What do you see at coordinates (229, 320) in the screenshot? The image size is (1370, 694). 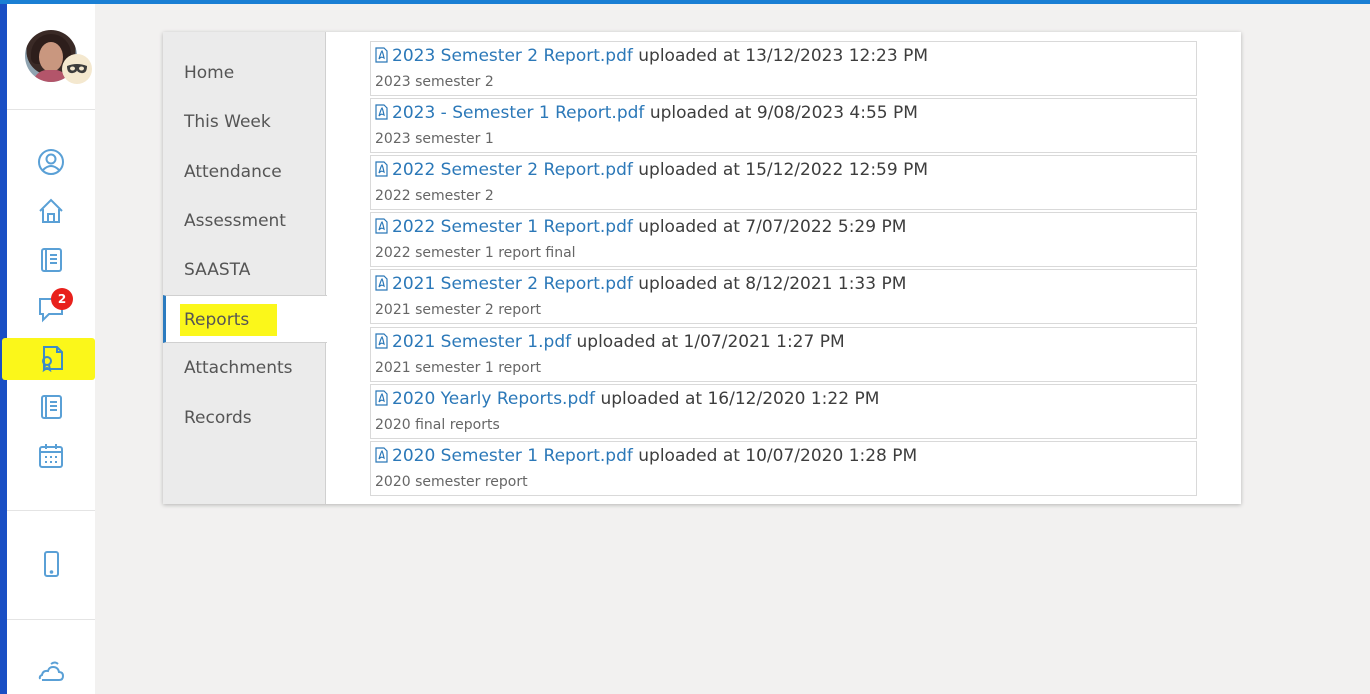 I see `tab-label: Reports` at bounding box center [229, 320].